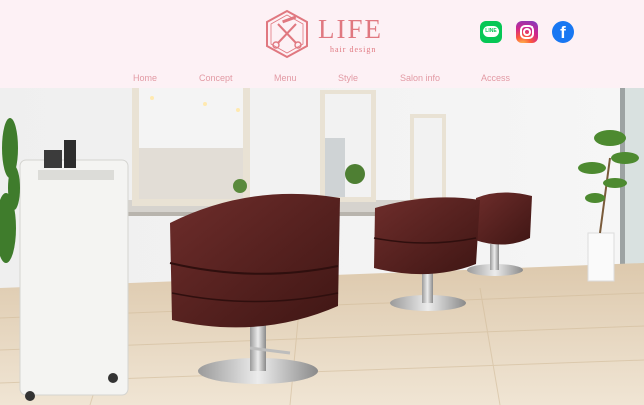 This screenshot has height=405, width=644. Describe the element at coordinates (495, 78) in the screenshot. I see `nav-access: Access` at that location.